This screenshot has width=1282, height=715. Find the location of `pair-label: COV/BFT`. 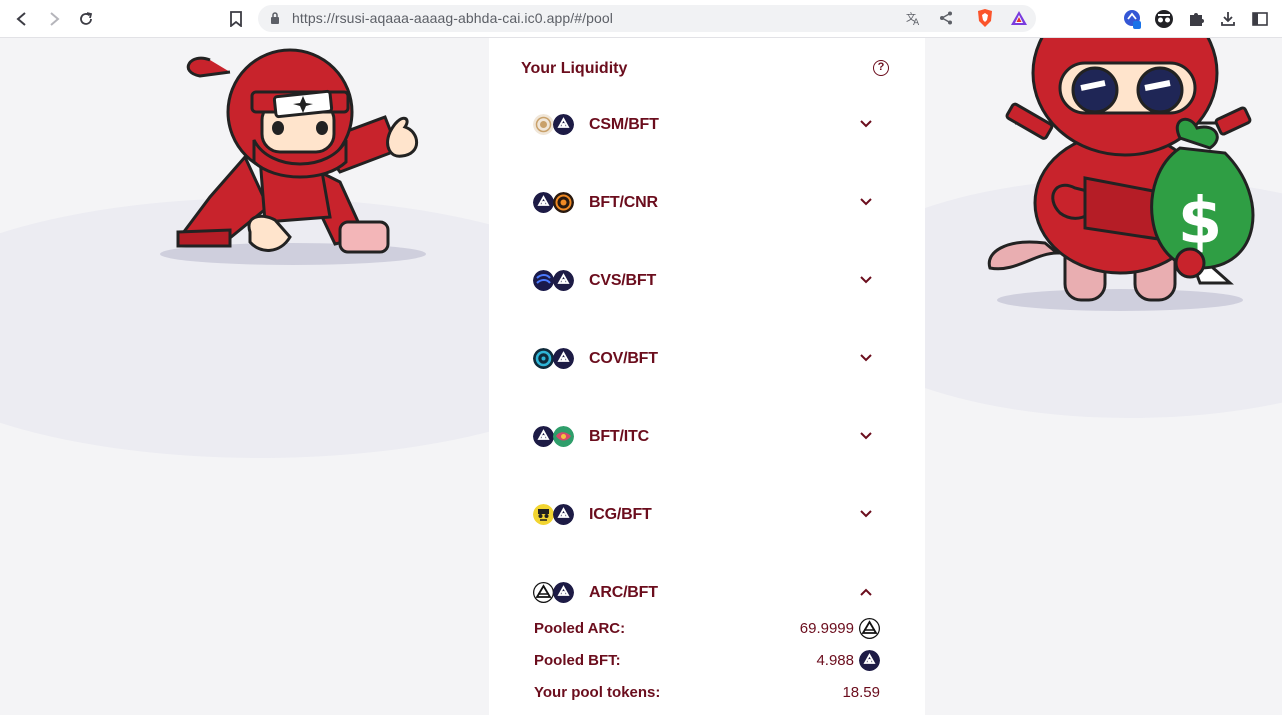

pair-label: COV/BFT is located at coordinates (623, 358).